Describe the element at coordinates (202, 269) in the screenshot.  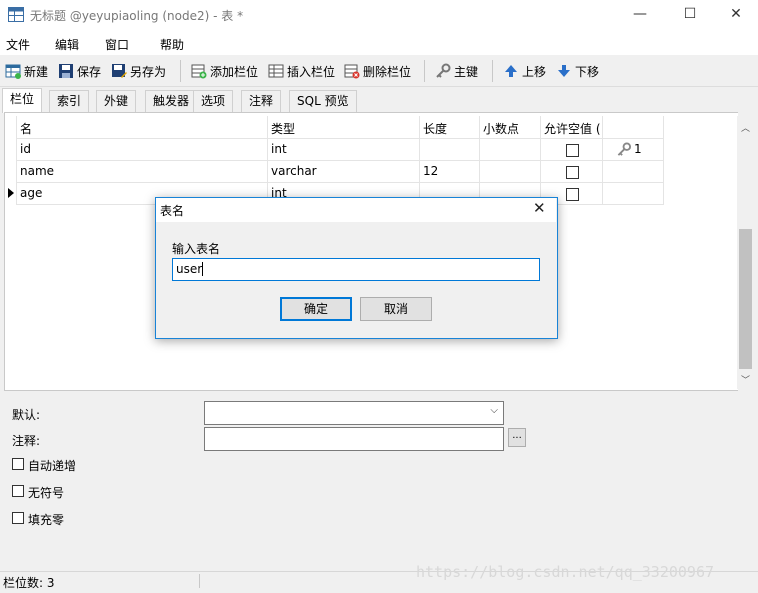
I see `text-cursor` at that location.